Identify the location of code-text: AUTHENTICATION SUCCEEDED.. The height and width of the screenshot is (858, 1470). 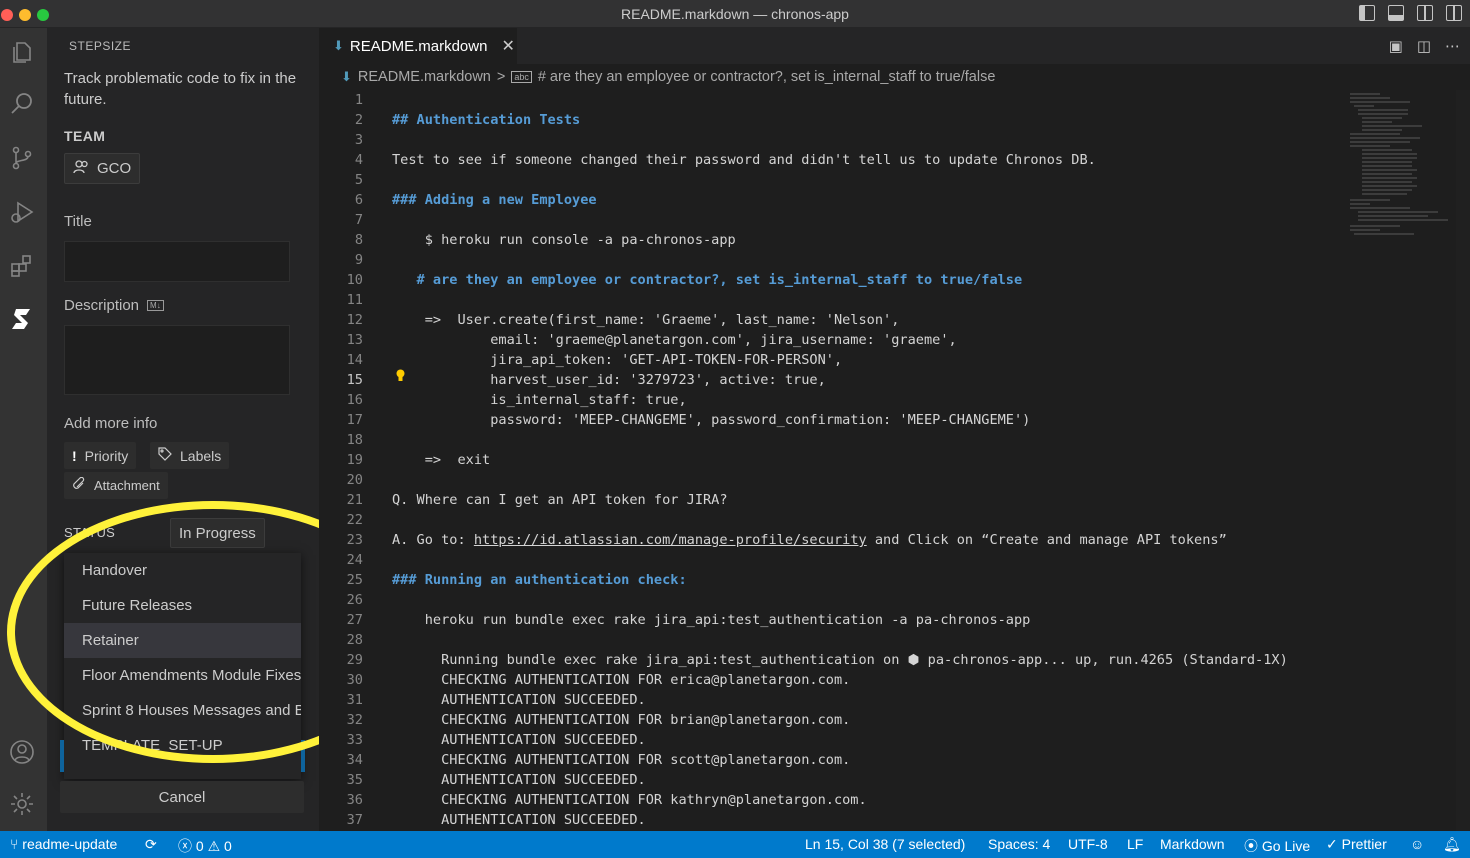
(519, 740).